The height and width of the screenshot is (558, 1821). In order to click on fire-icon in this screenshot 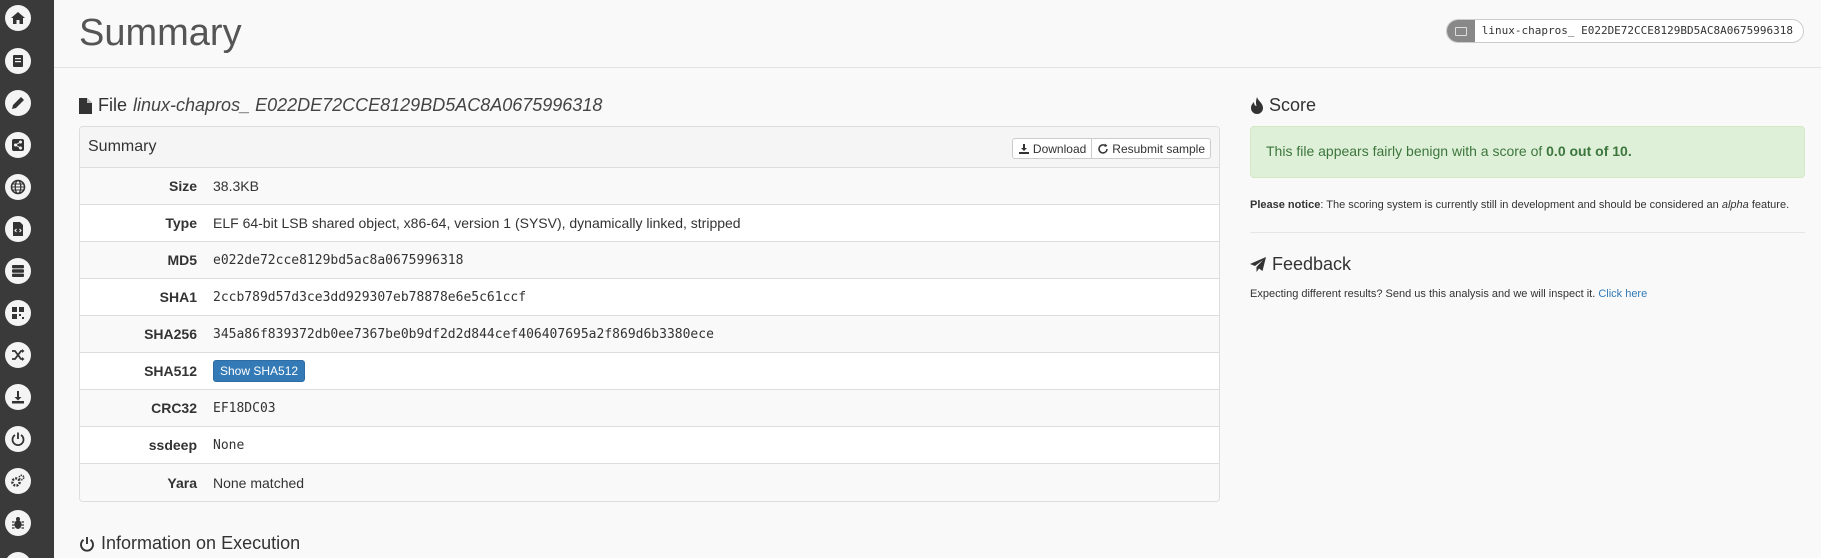, I will do `click(1257, 105)`.